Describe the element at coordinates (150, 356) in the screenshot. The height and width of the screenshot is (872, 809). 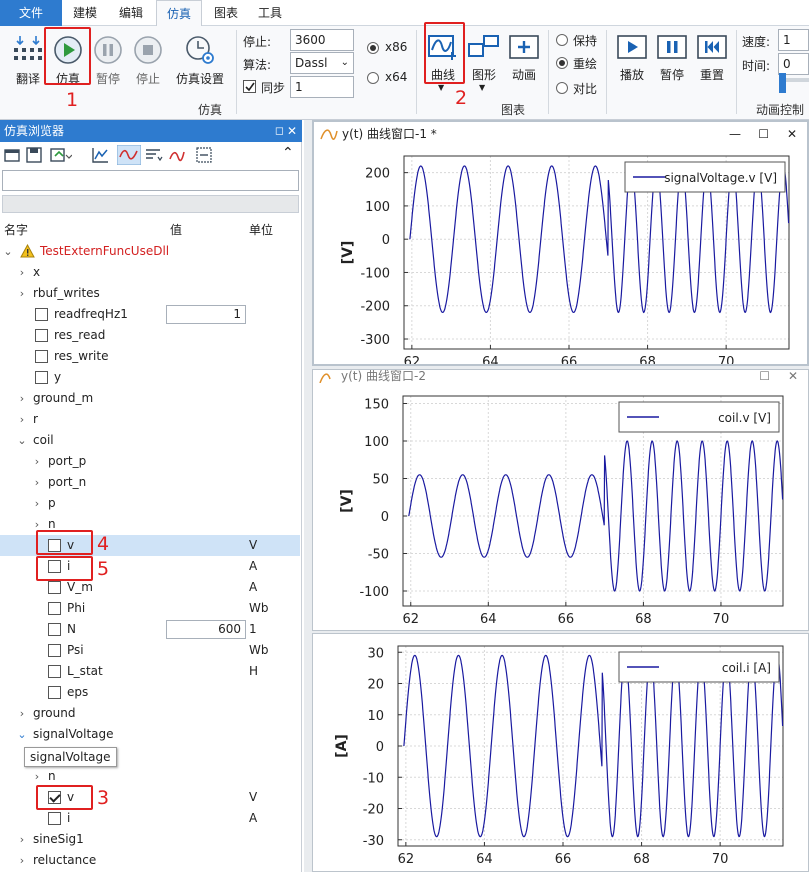
I see `tree-item-res-write: res_write` at that location.